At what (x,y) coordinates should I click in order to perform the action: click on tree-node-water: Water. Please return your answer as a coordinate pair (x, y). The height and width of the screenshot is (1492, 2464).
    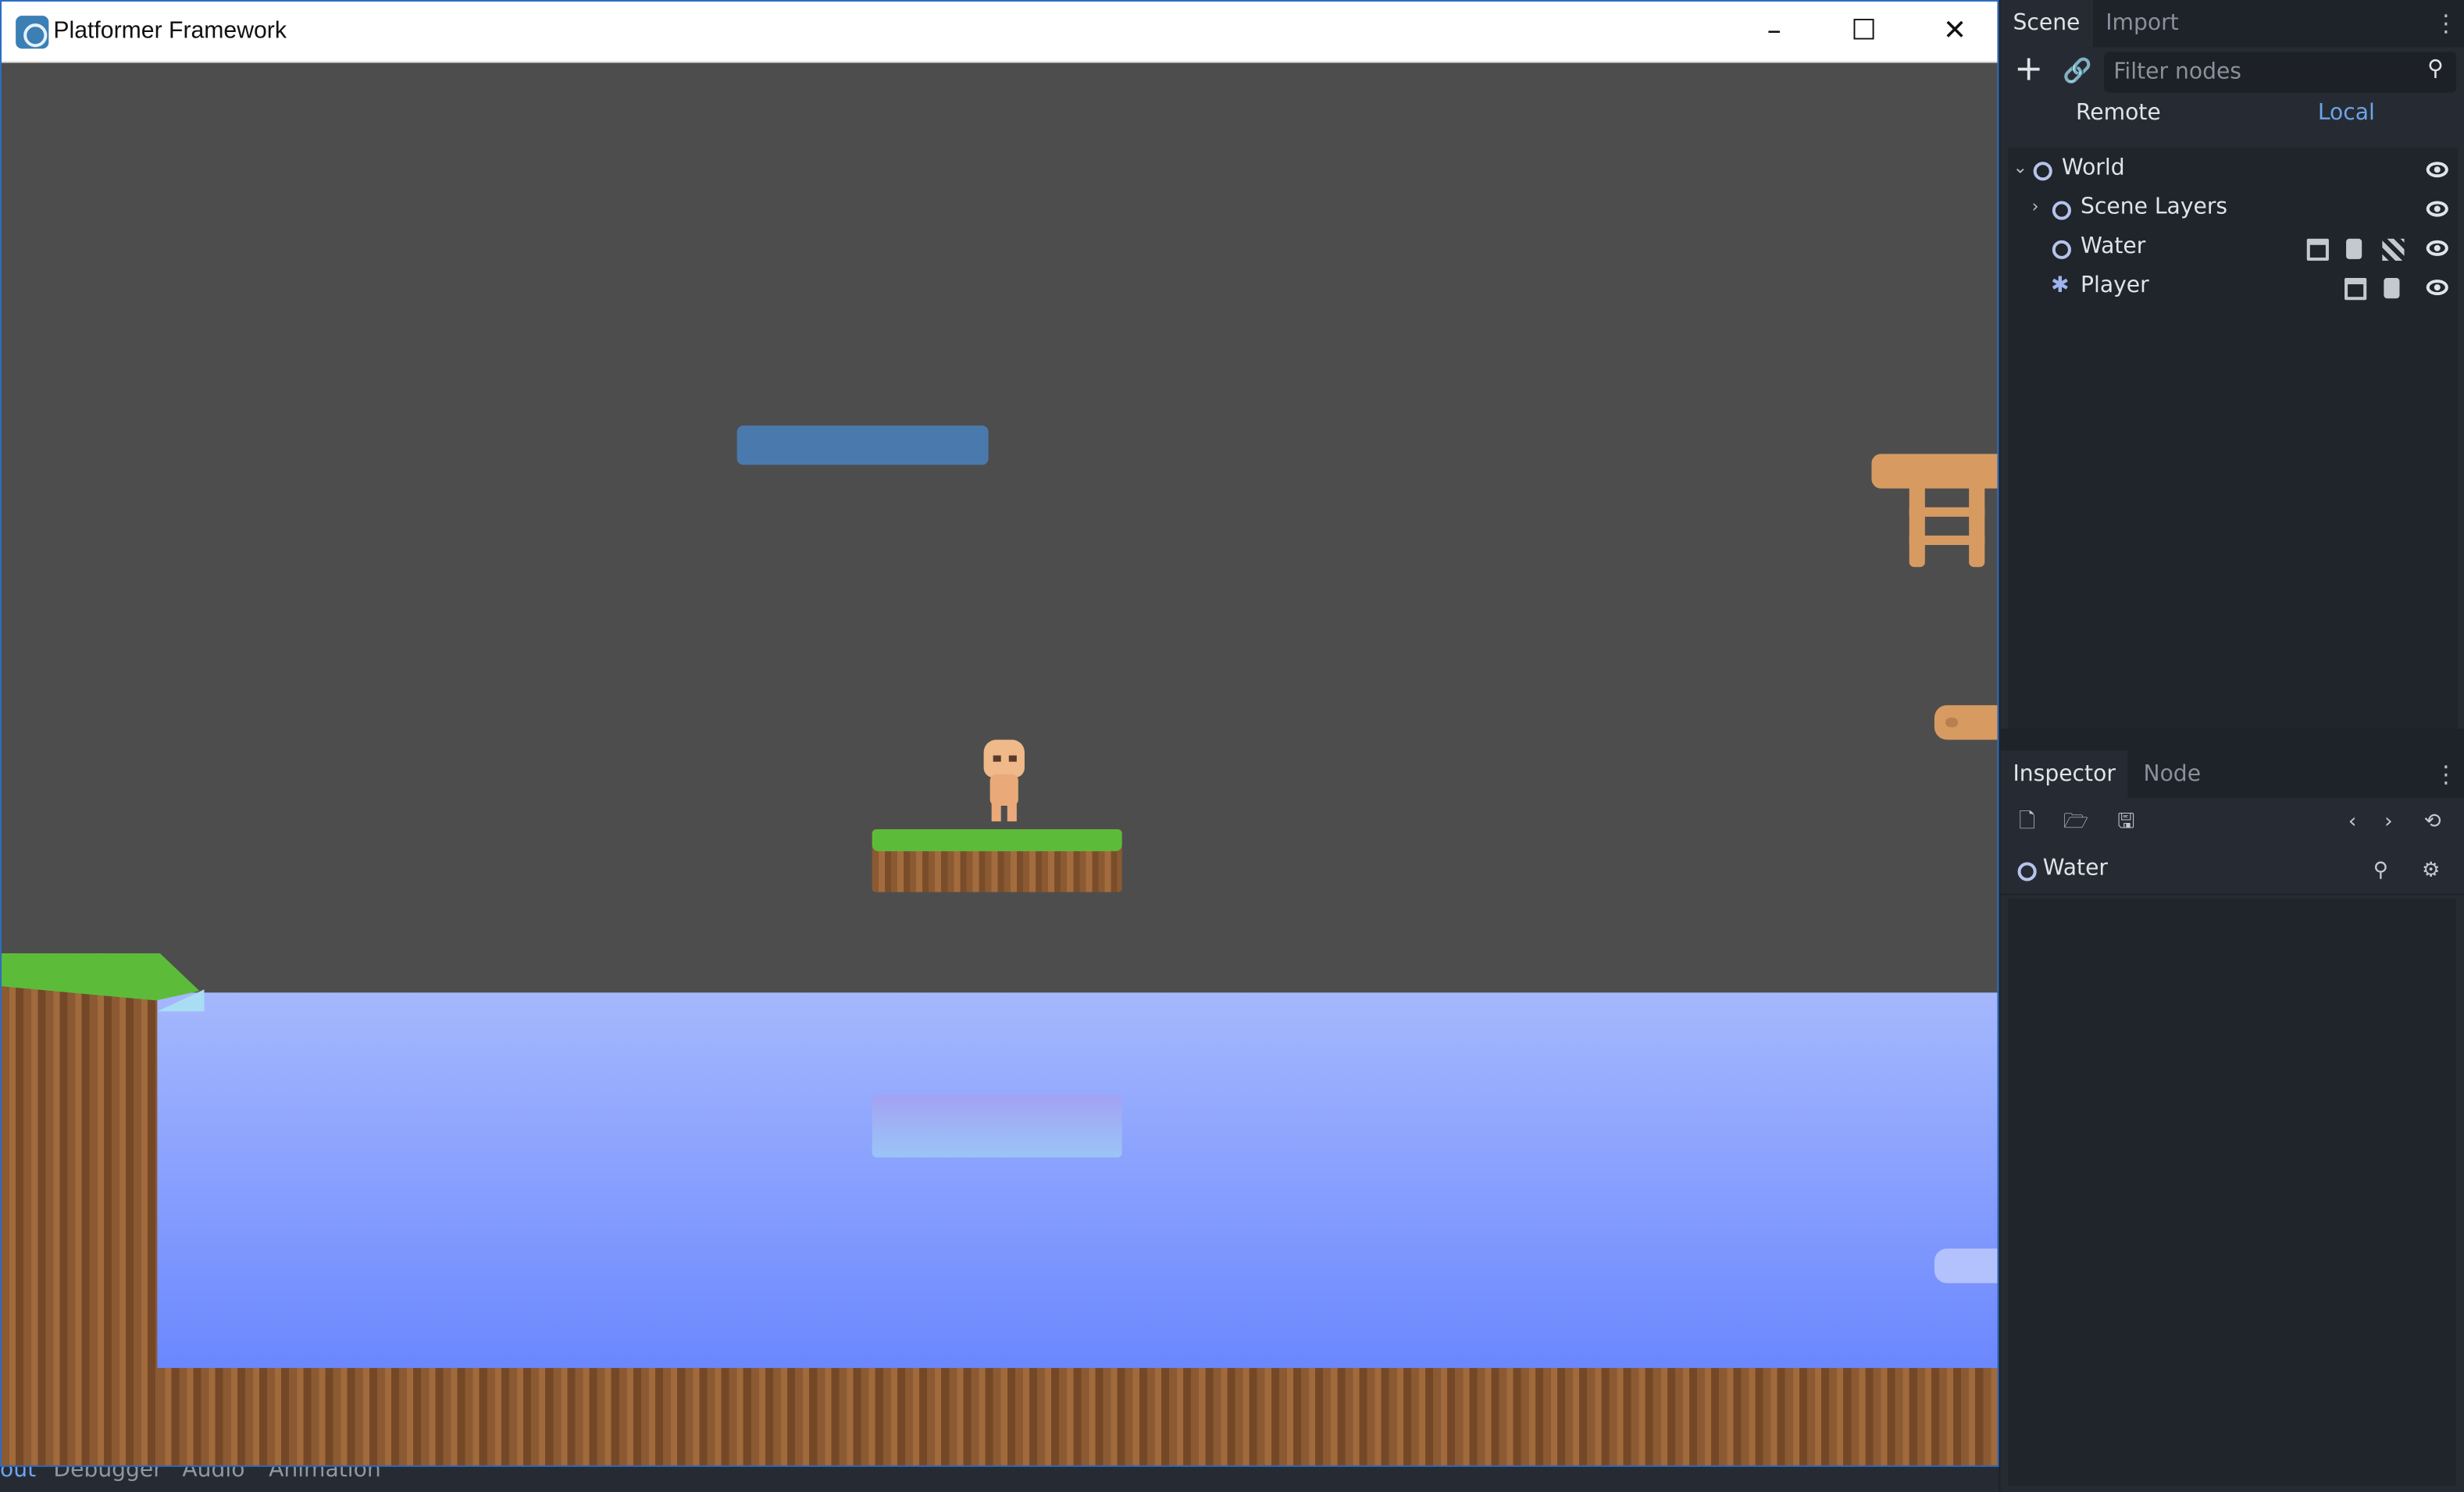
    Looking at the image, I should click on (2232, 250).